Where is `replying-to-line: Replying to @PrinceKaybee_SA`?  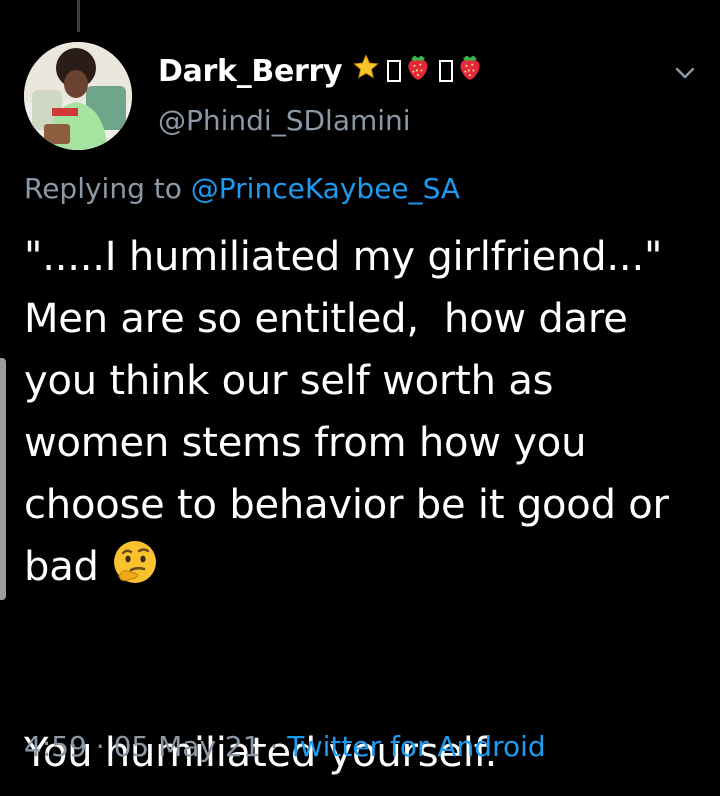 replying-to-line: Replying to @PrinceKaybee_SA is located at coordinates (242, 188).